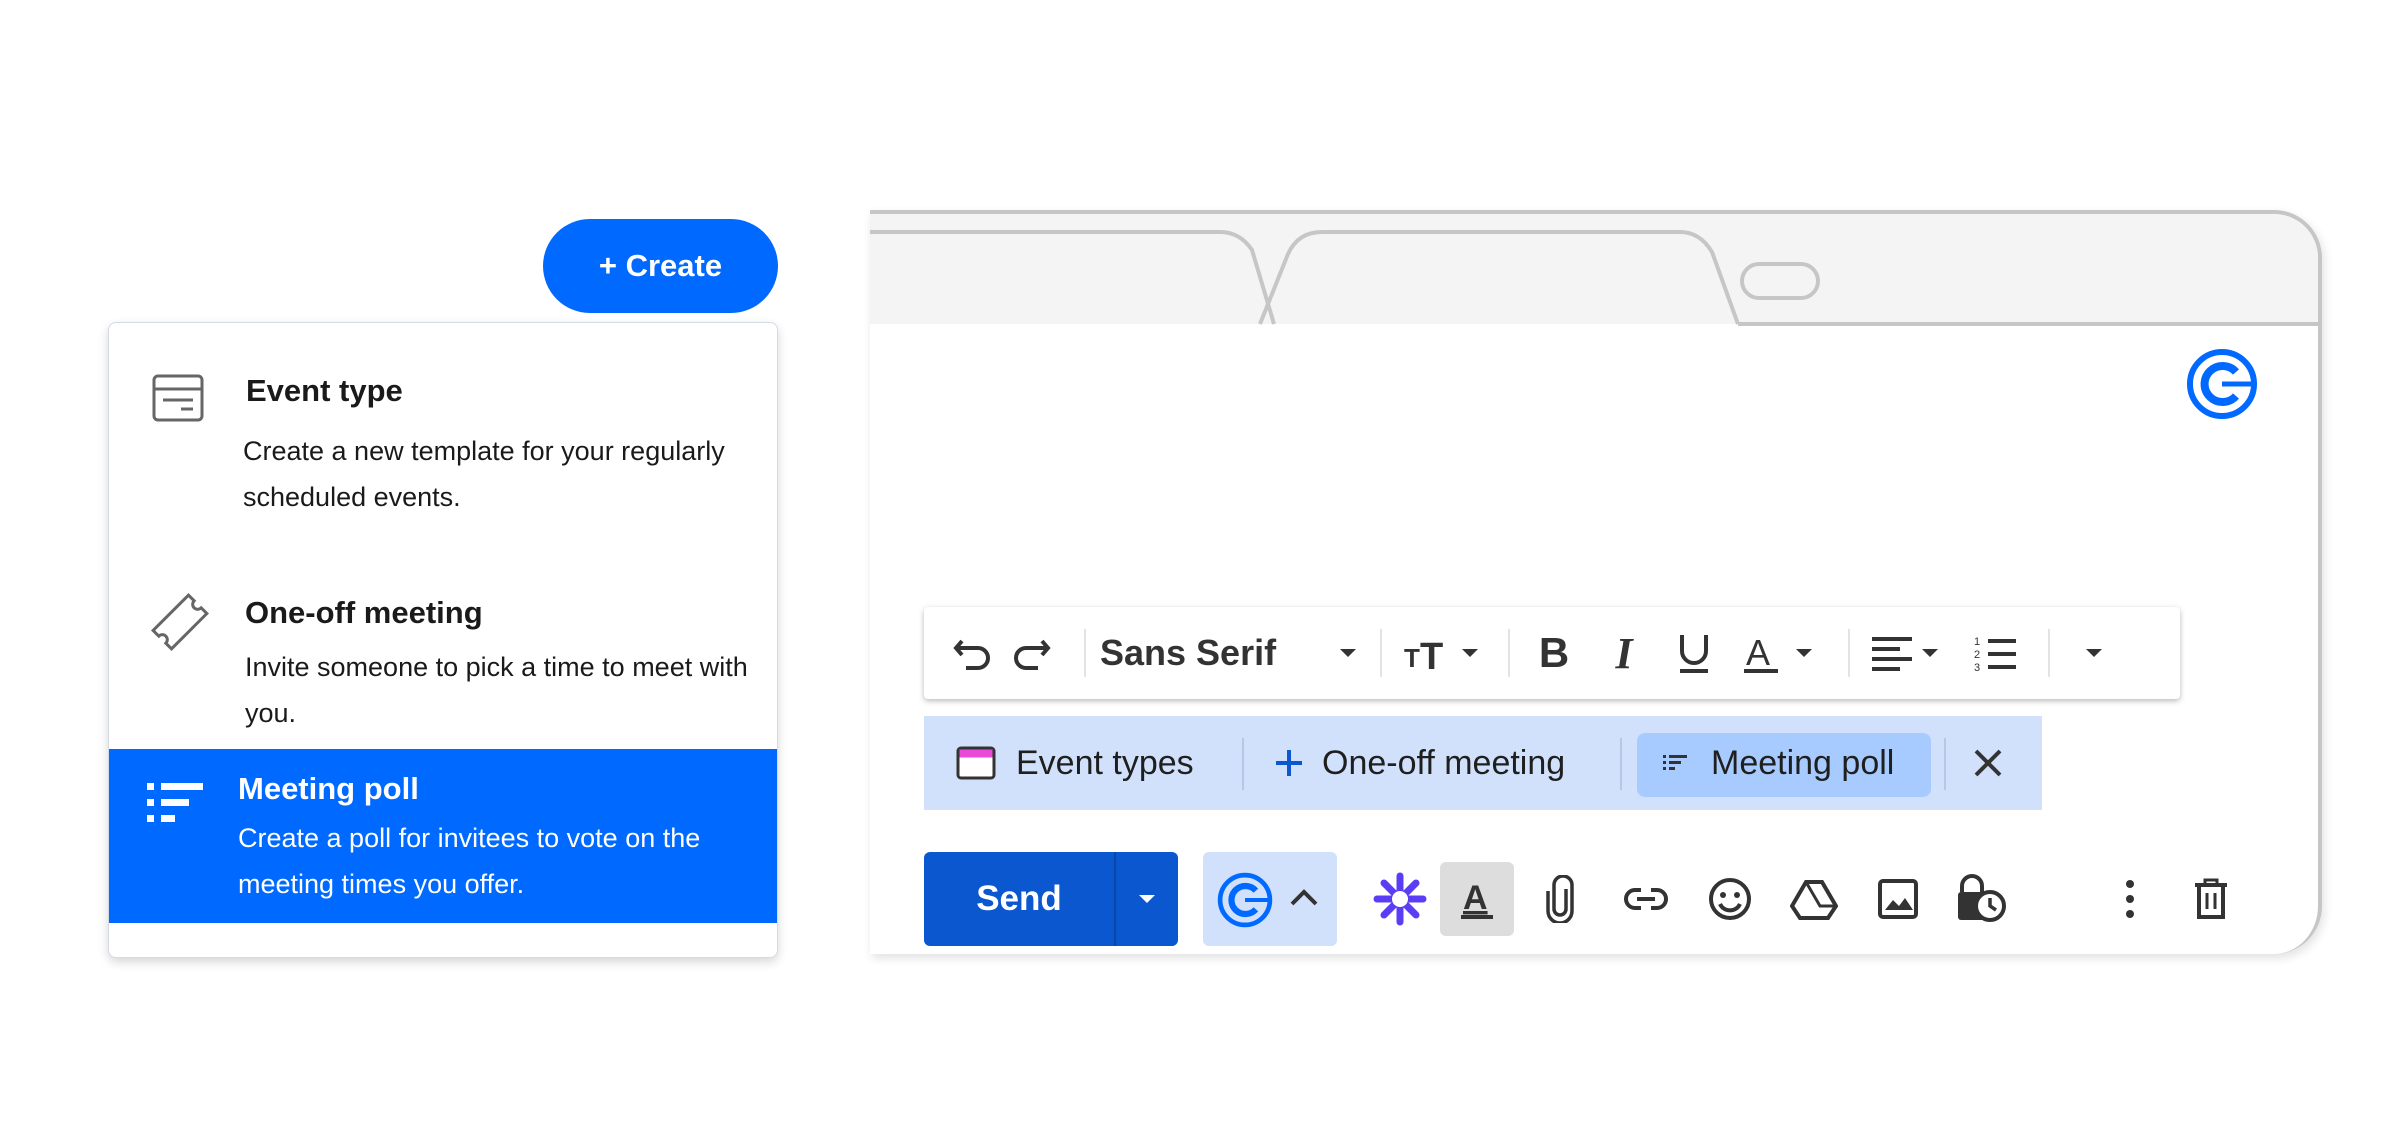 The width and height of the screenshot is (2400, 1140). I want to click on svg-text: 3, so click(1977, 667).